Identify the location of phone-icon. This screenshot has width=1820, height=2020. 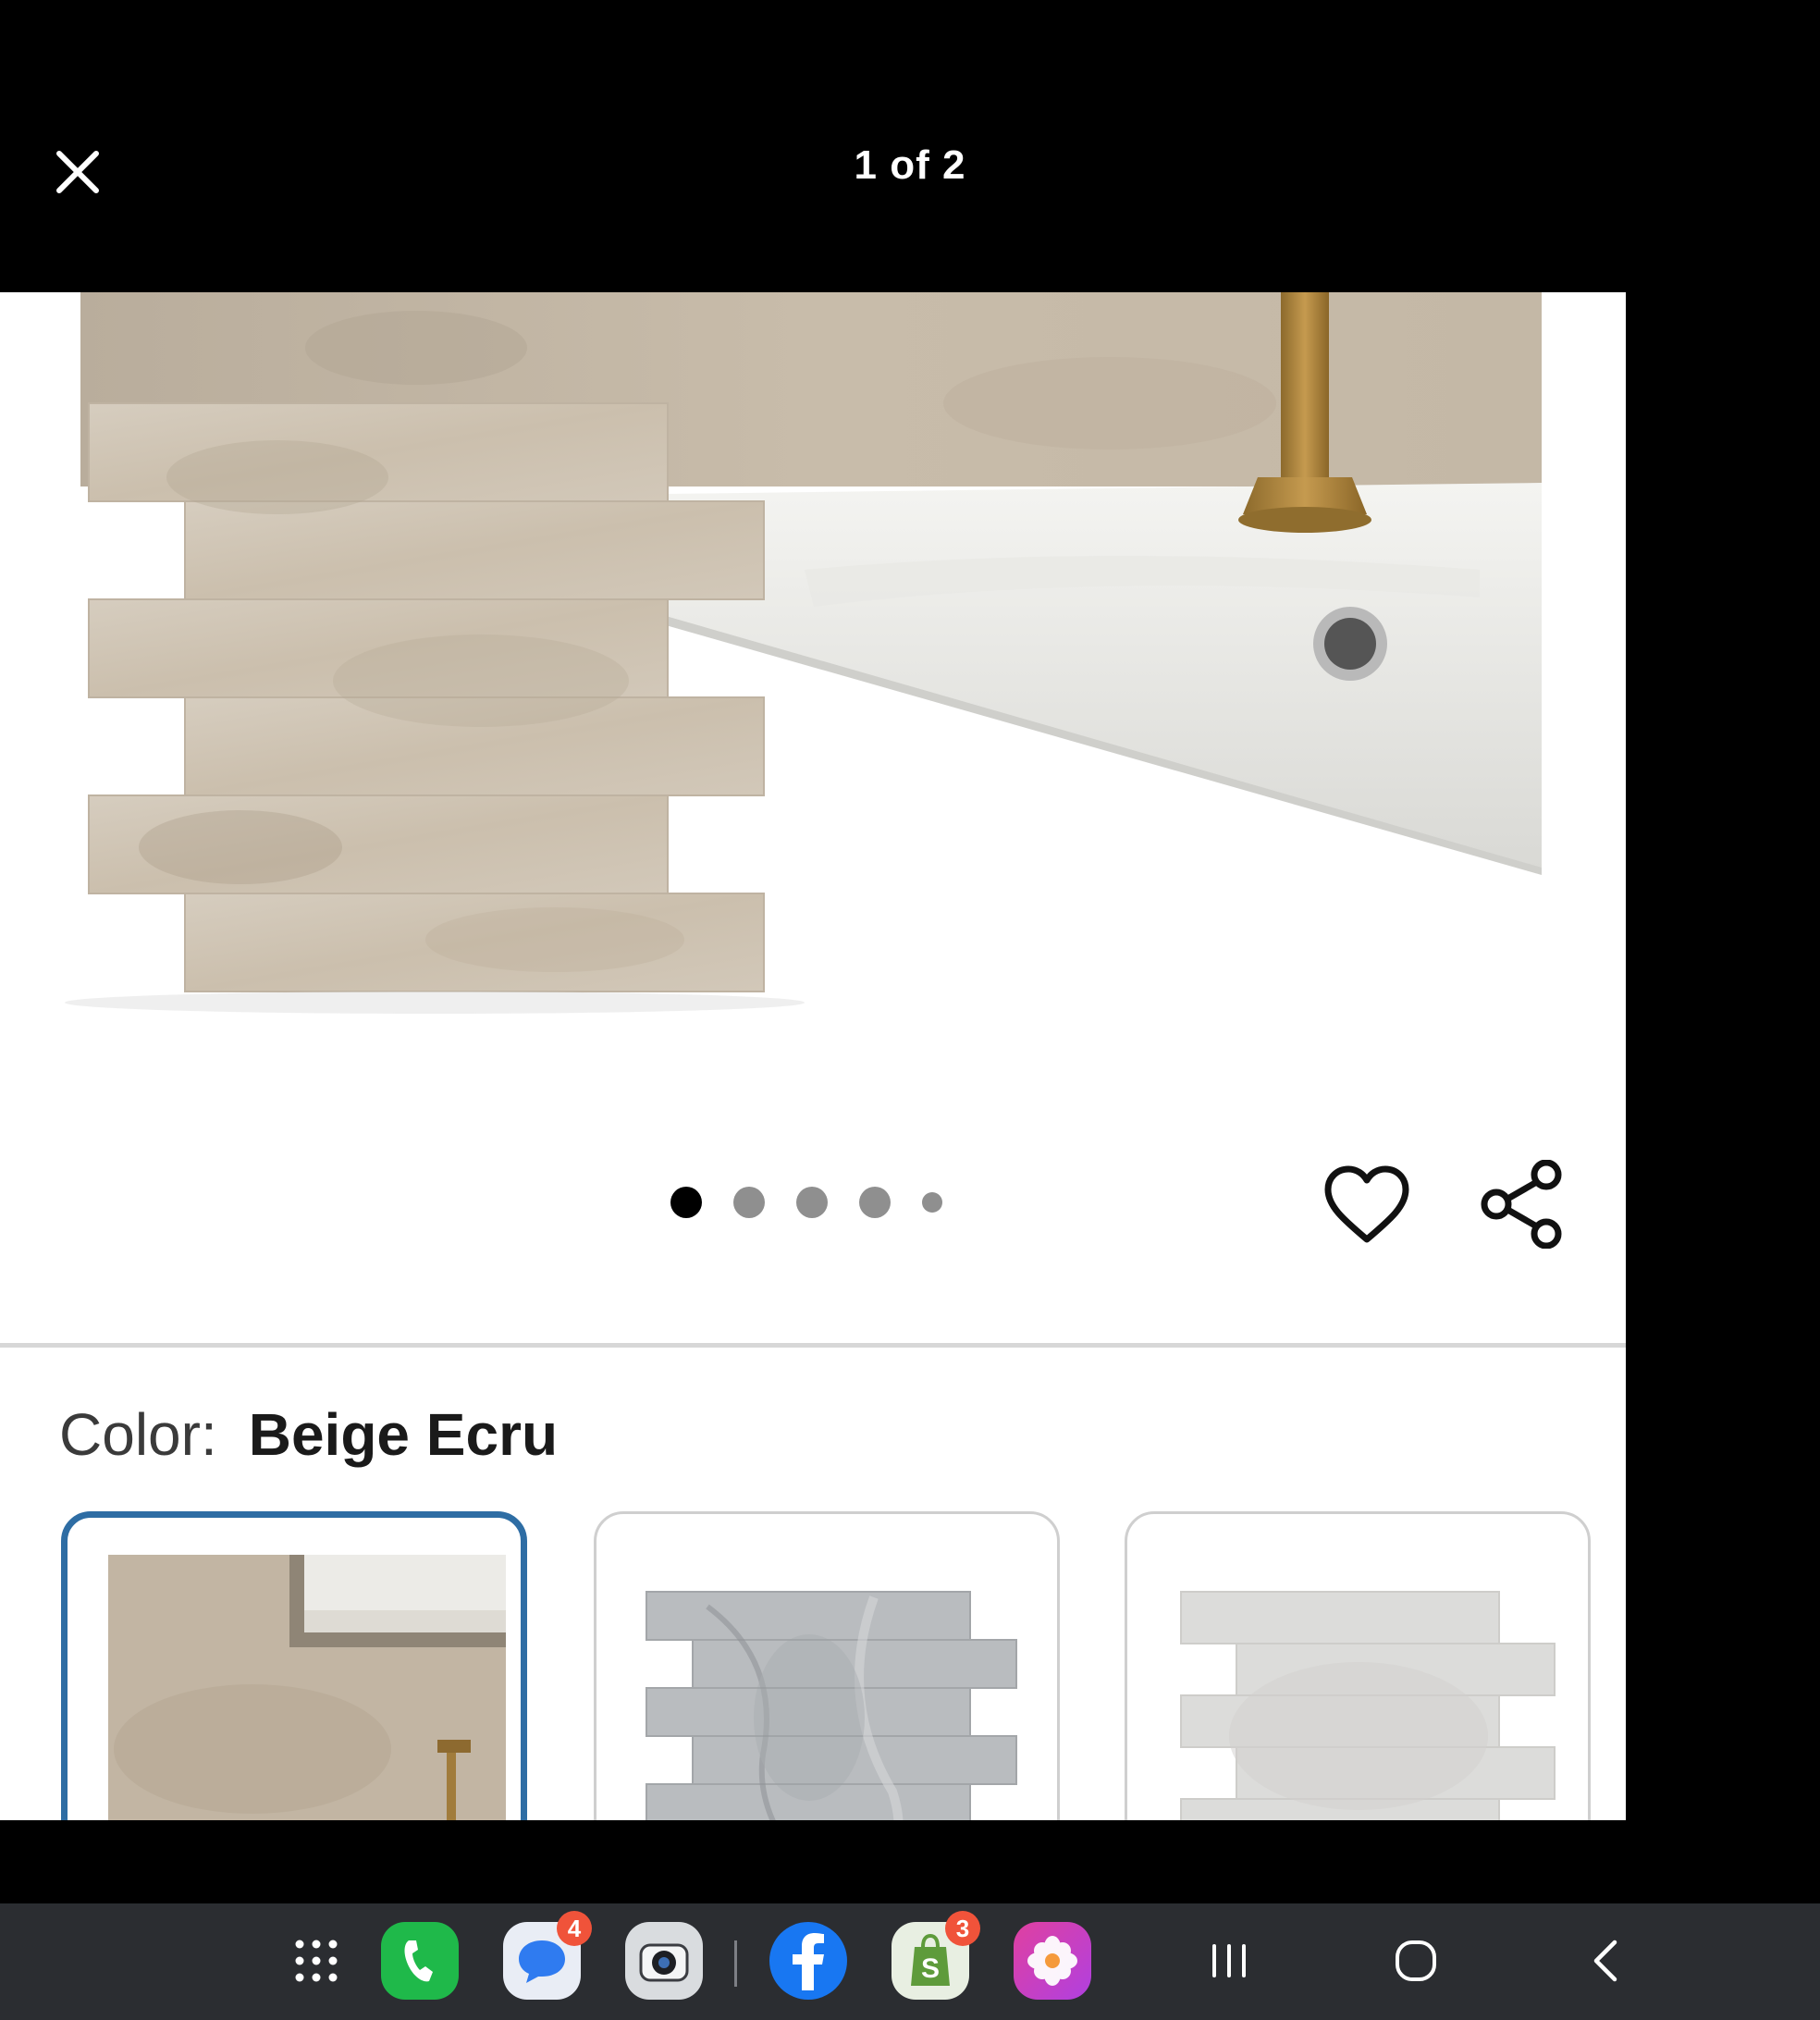
(418, 1961).